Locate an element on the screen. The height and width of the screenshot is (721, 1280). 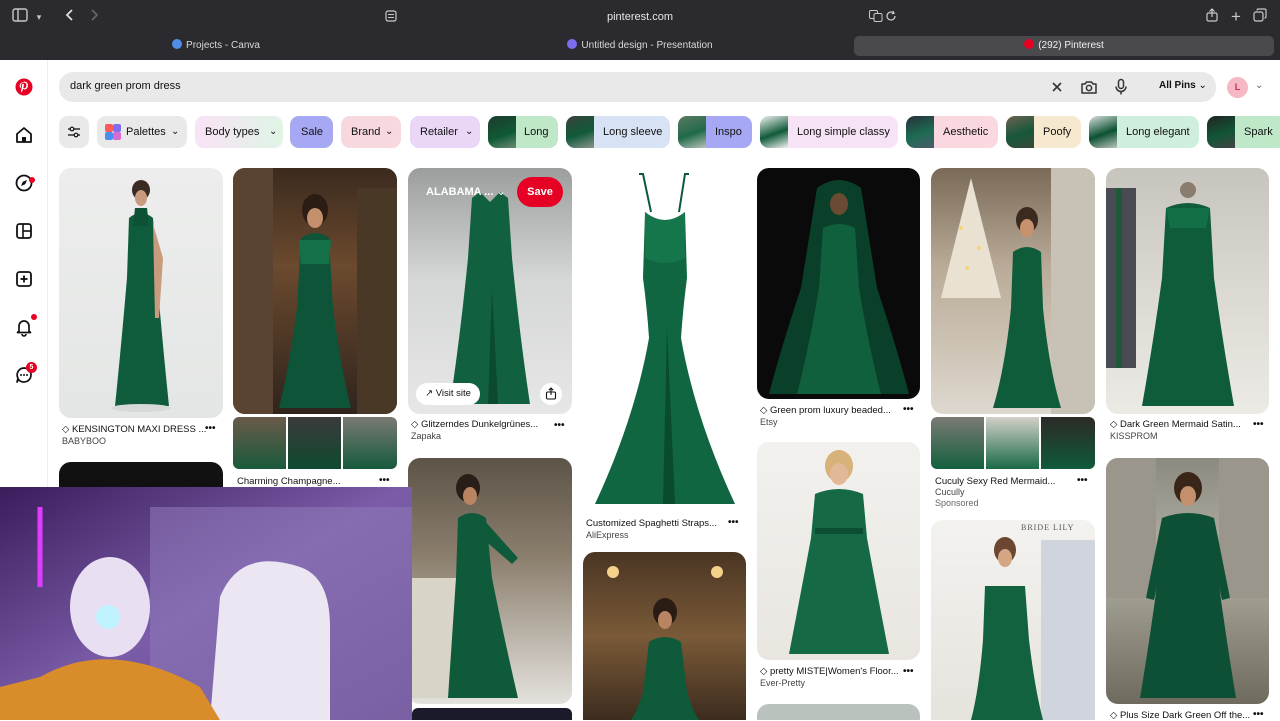
filter-long-simple-classy: Long simple classy is located at coordinates (829, 132).